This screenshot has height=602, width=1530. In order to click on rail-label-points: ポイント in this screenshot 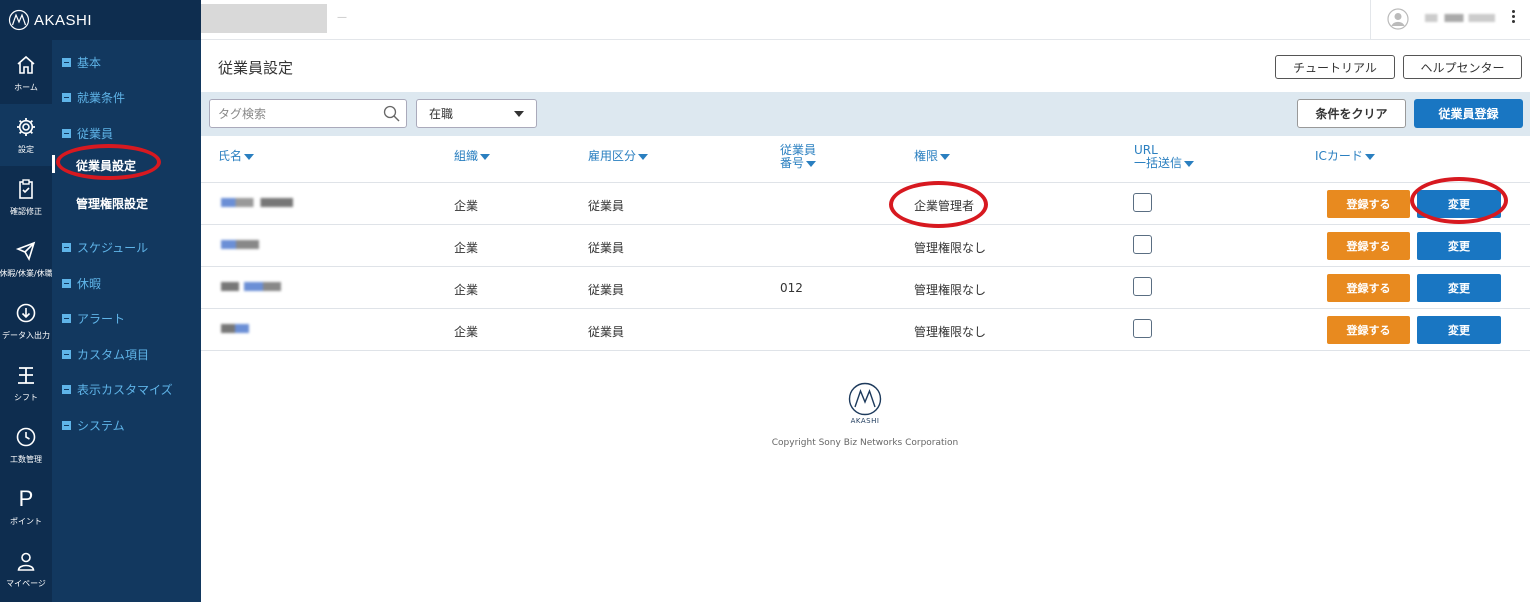, I will do `click(26, 521)`.